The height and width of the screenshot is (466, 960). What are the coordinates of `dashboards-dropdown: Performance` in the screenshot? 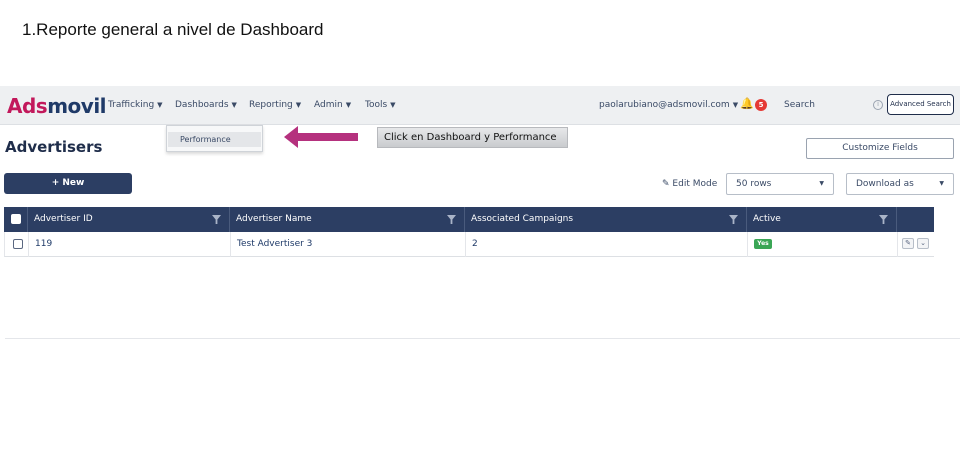 It's located at (214, 138).